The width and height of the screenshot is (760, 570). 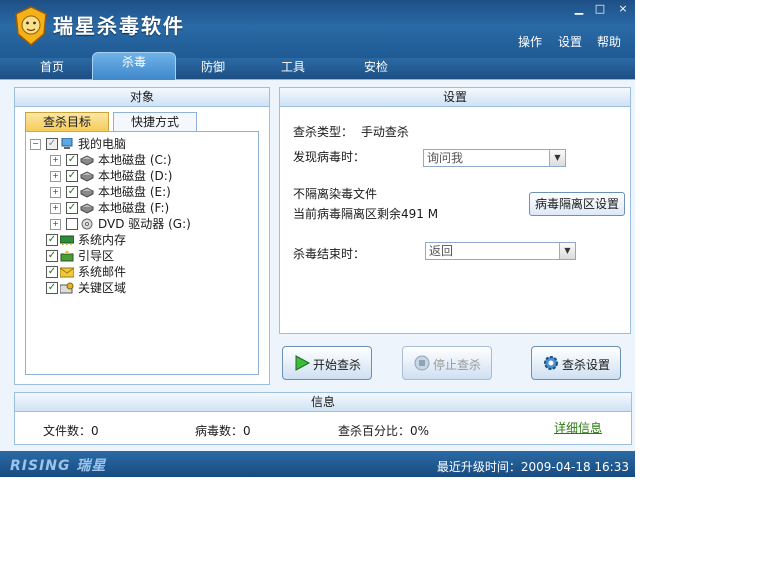 I want to click on computer-icon, so click(x=67, y=143).